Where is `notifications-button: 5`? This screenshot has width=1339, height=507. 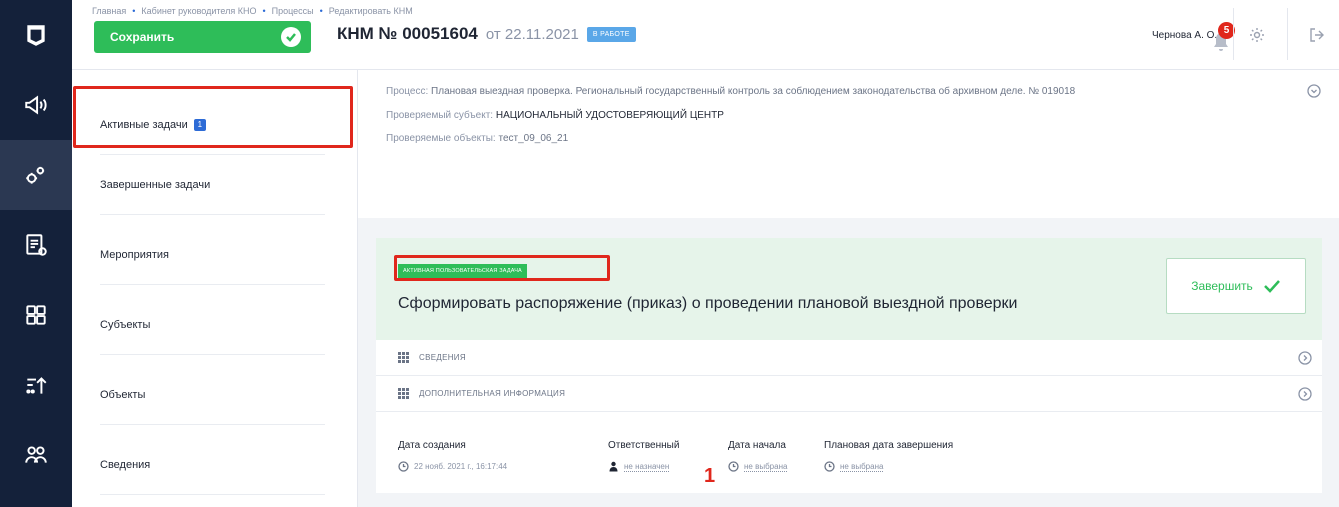
notifications-button: 5 is located at coordinates (1227, 37).